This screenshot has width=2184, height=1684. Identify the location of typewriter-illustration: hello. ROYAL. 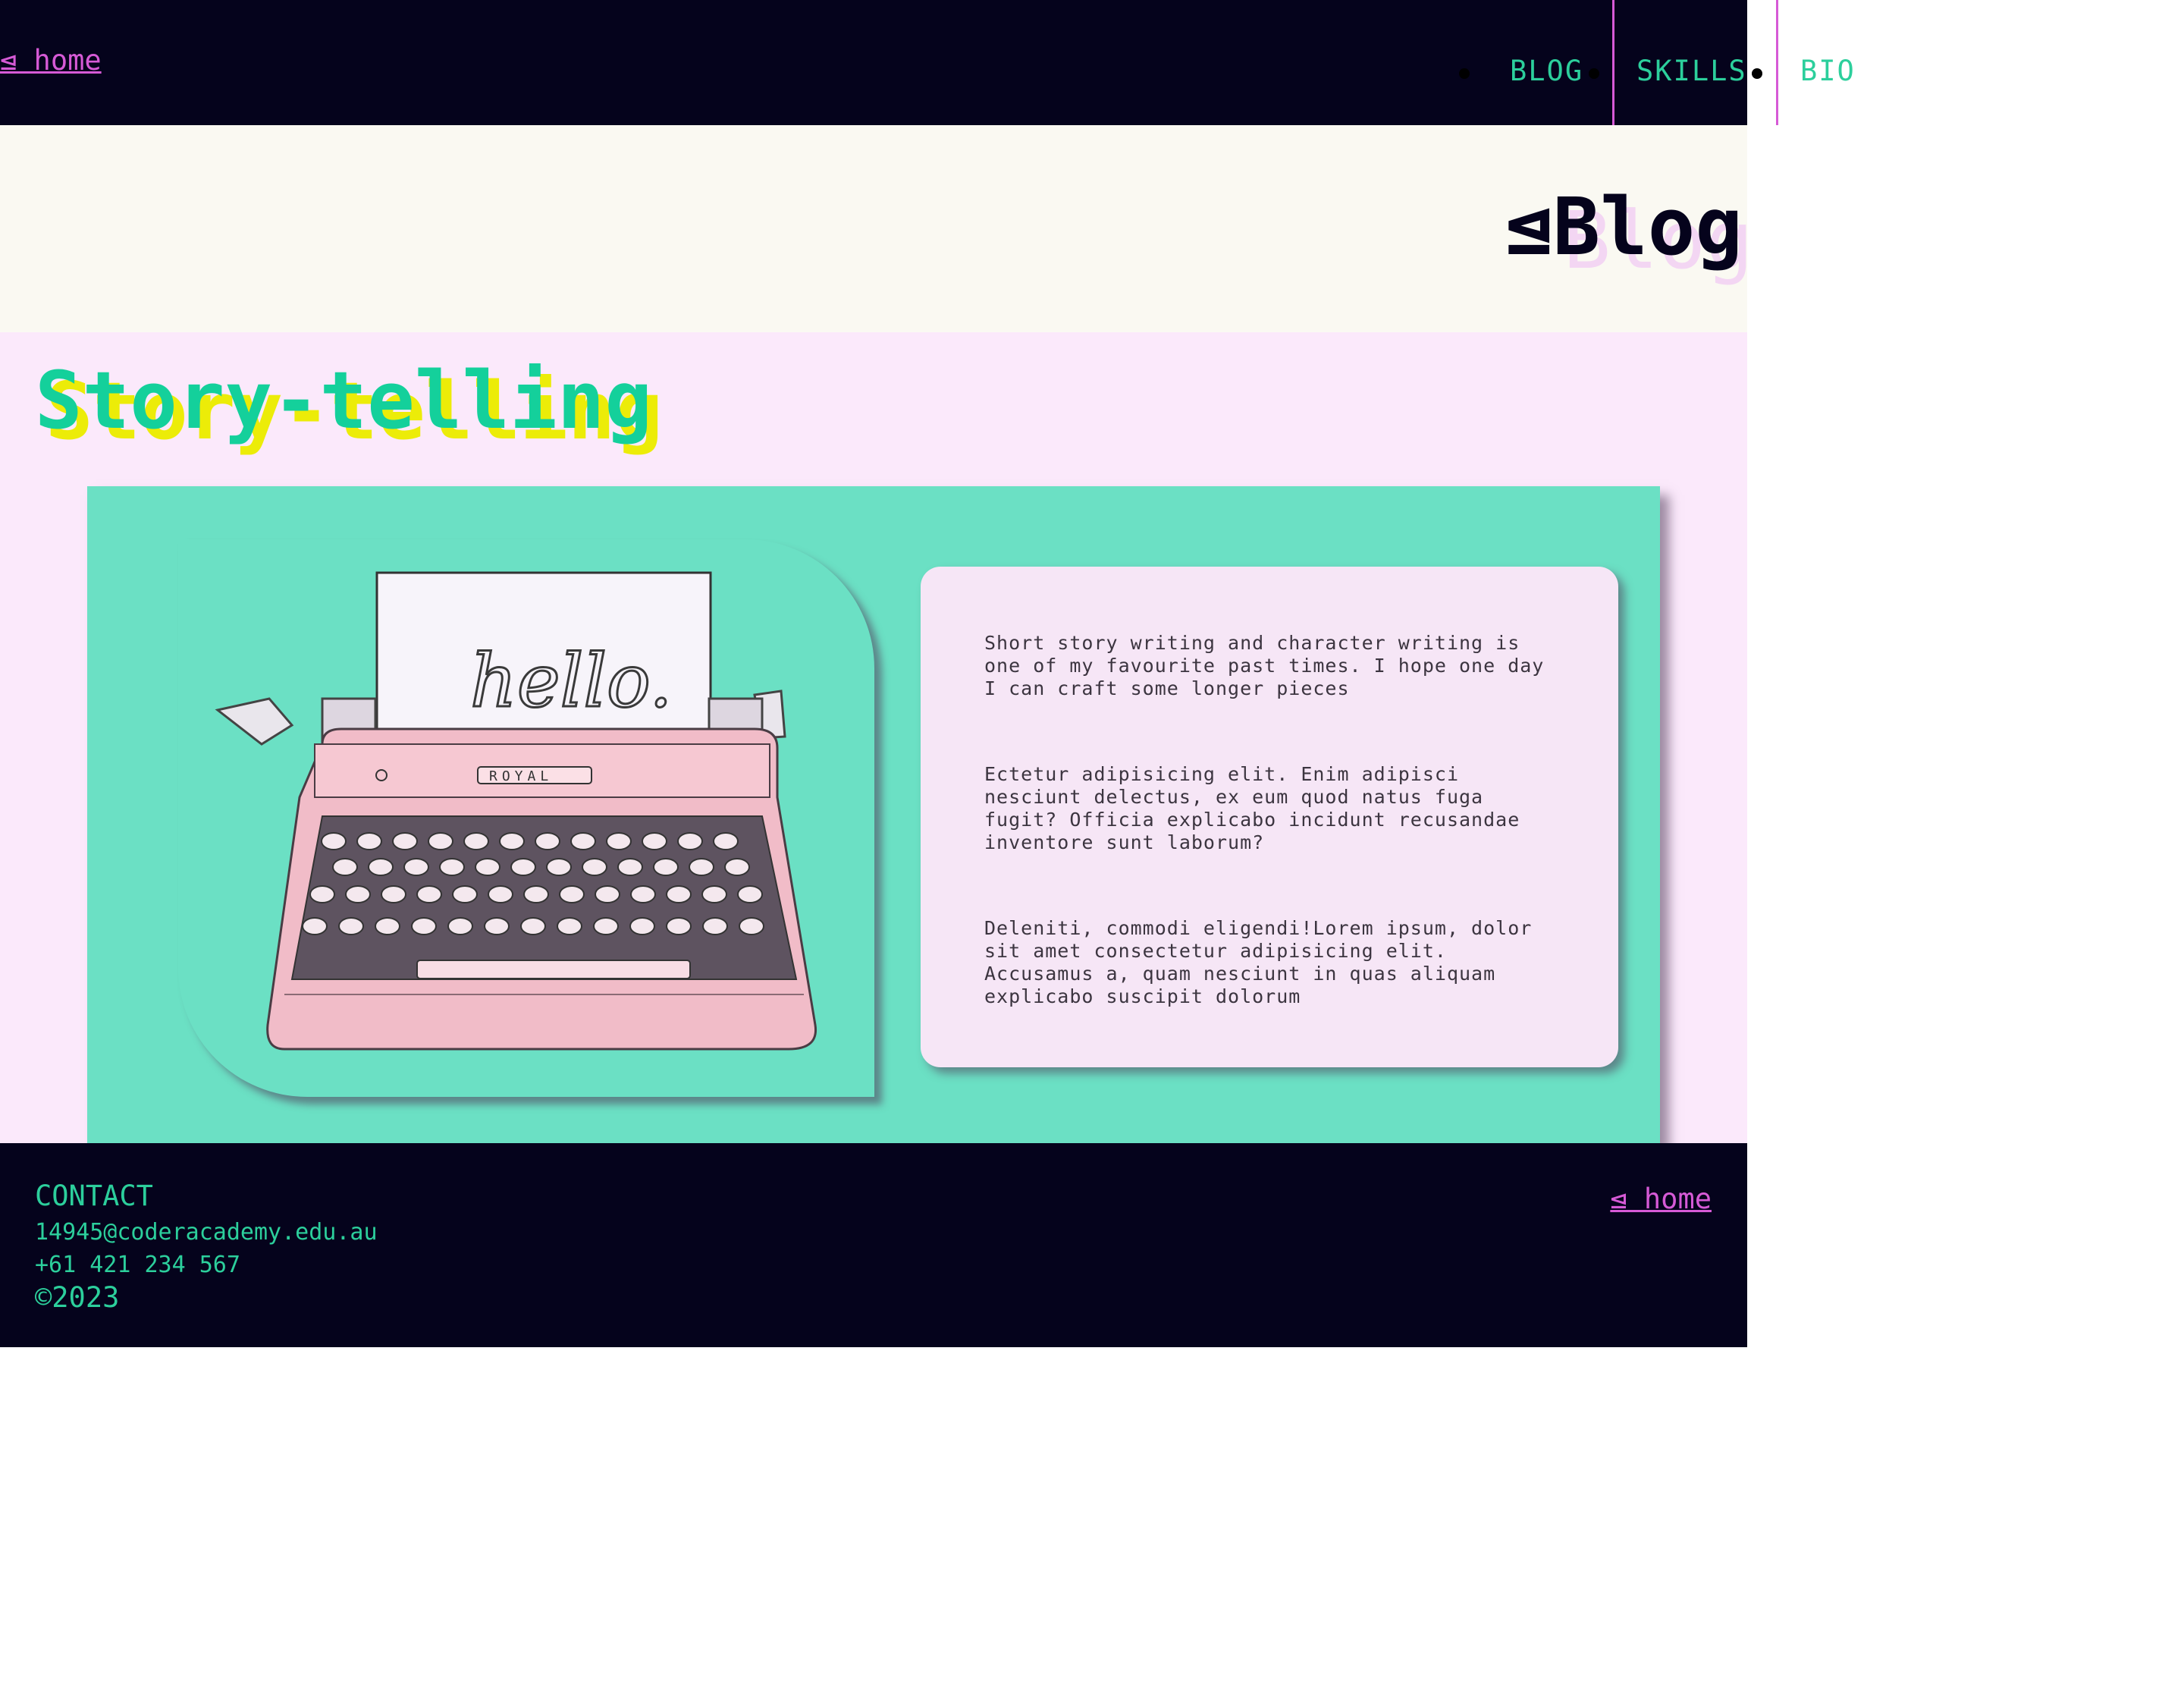
(516, 811).